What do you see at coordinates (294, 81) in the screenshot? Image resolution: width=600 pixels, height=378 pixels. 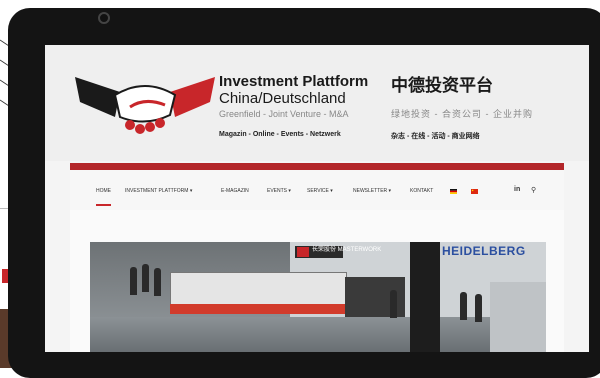 I see `site-title-en: Investment Plattform` at bounding box center [294, 81].